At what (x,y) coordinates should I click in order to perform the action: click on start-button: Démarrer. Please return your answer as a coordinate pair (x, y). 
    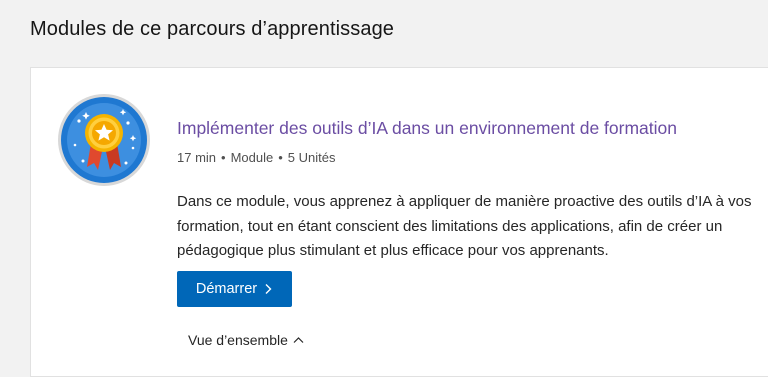
    Looking at the image, I should click on (234, 289).